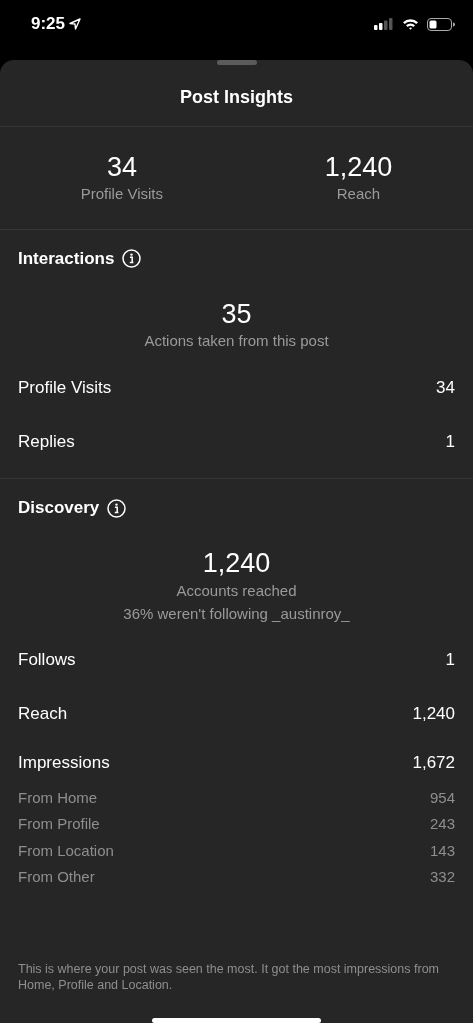 This screenshot has height=1023, width=473. What do you see at coordinates (358, 193) in the screenshot?
I see `metric-label: Reach` at bounding box center [358, 193].